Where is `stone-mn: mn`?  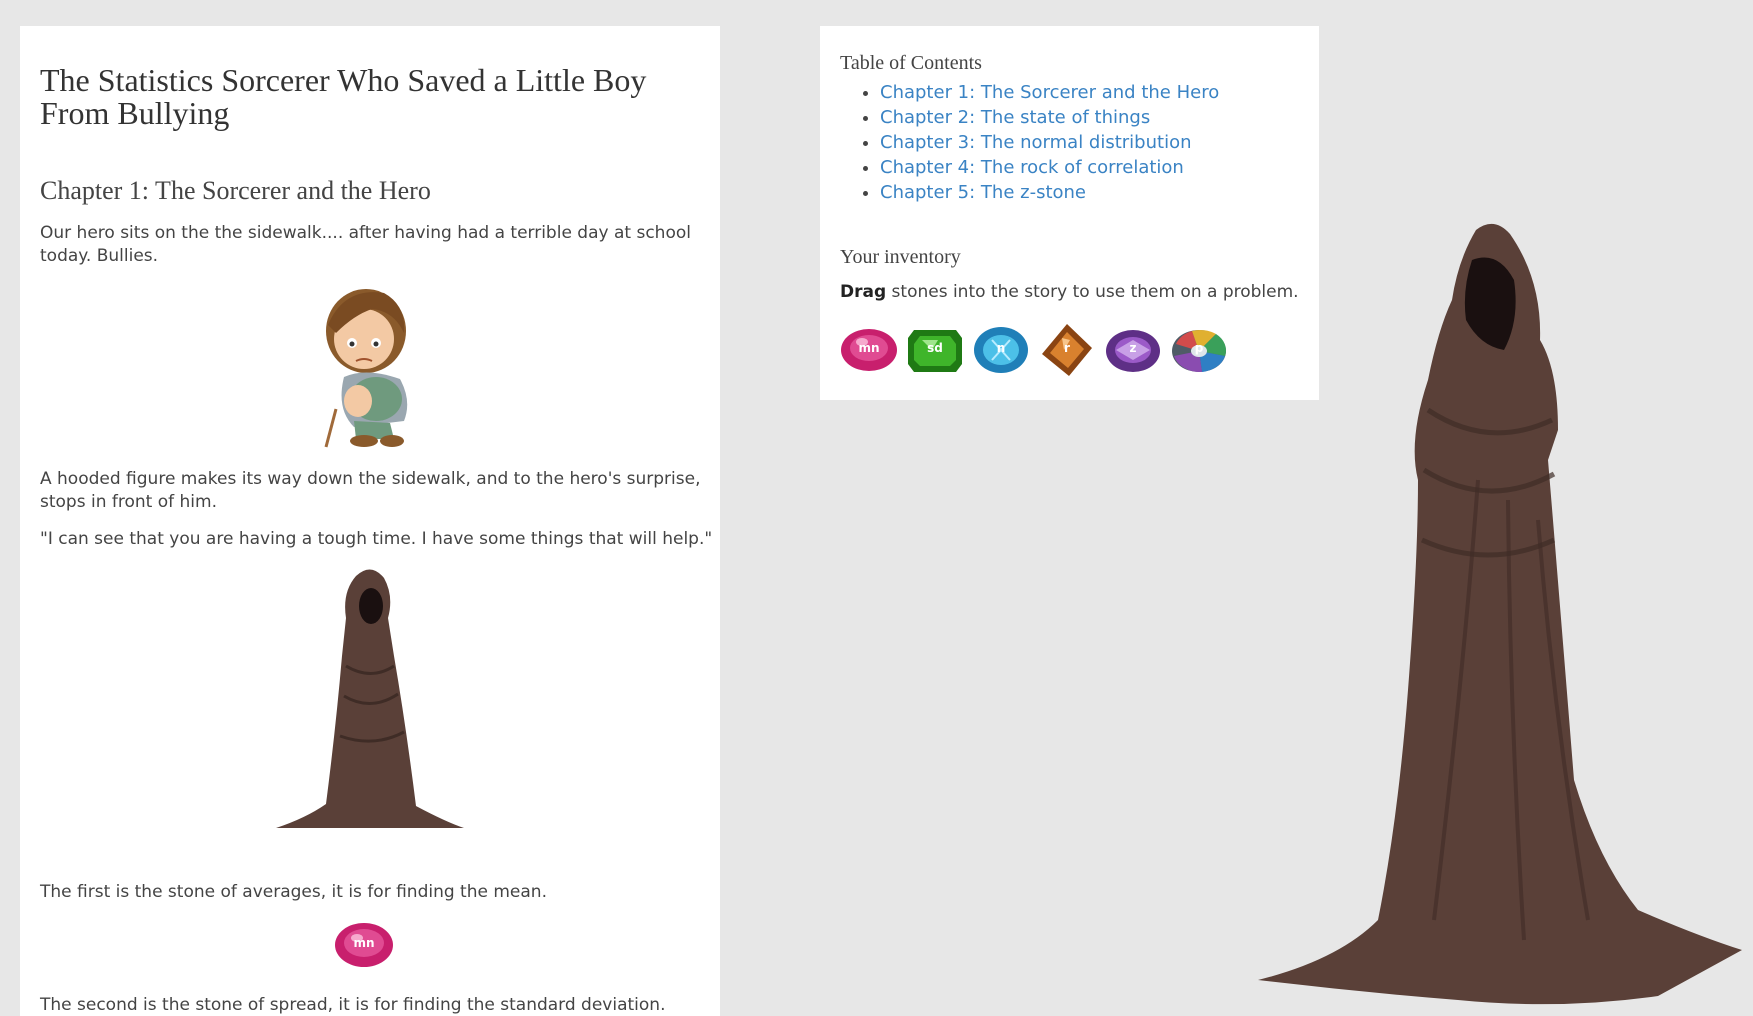
stone-mn: mn is located at coordinates (869, 350).